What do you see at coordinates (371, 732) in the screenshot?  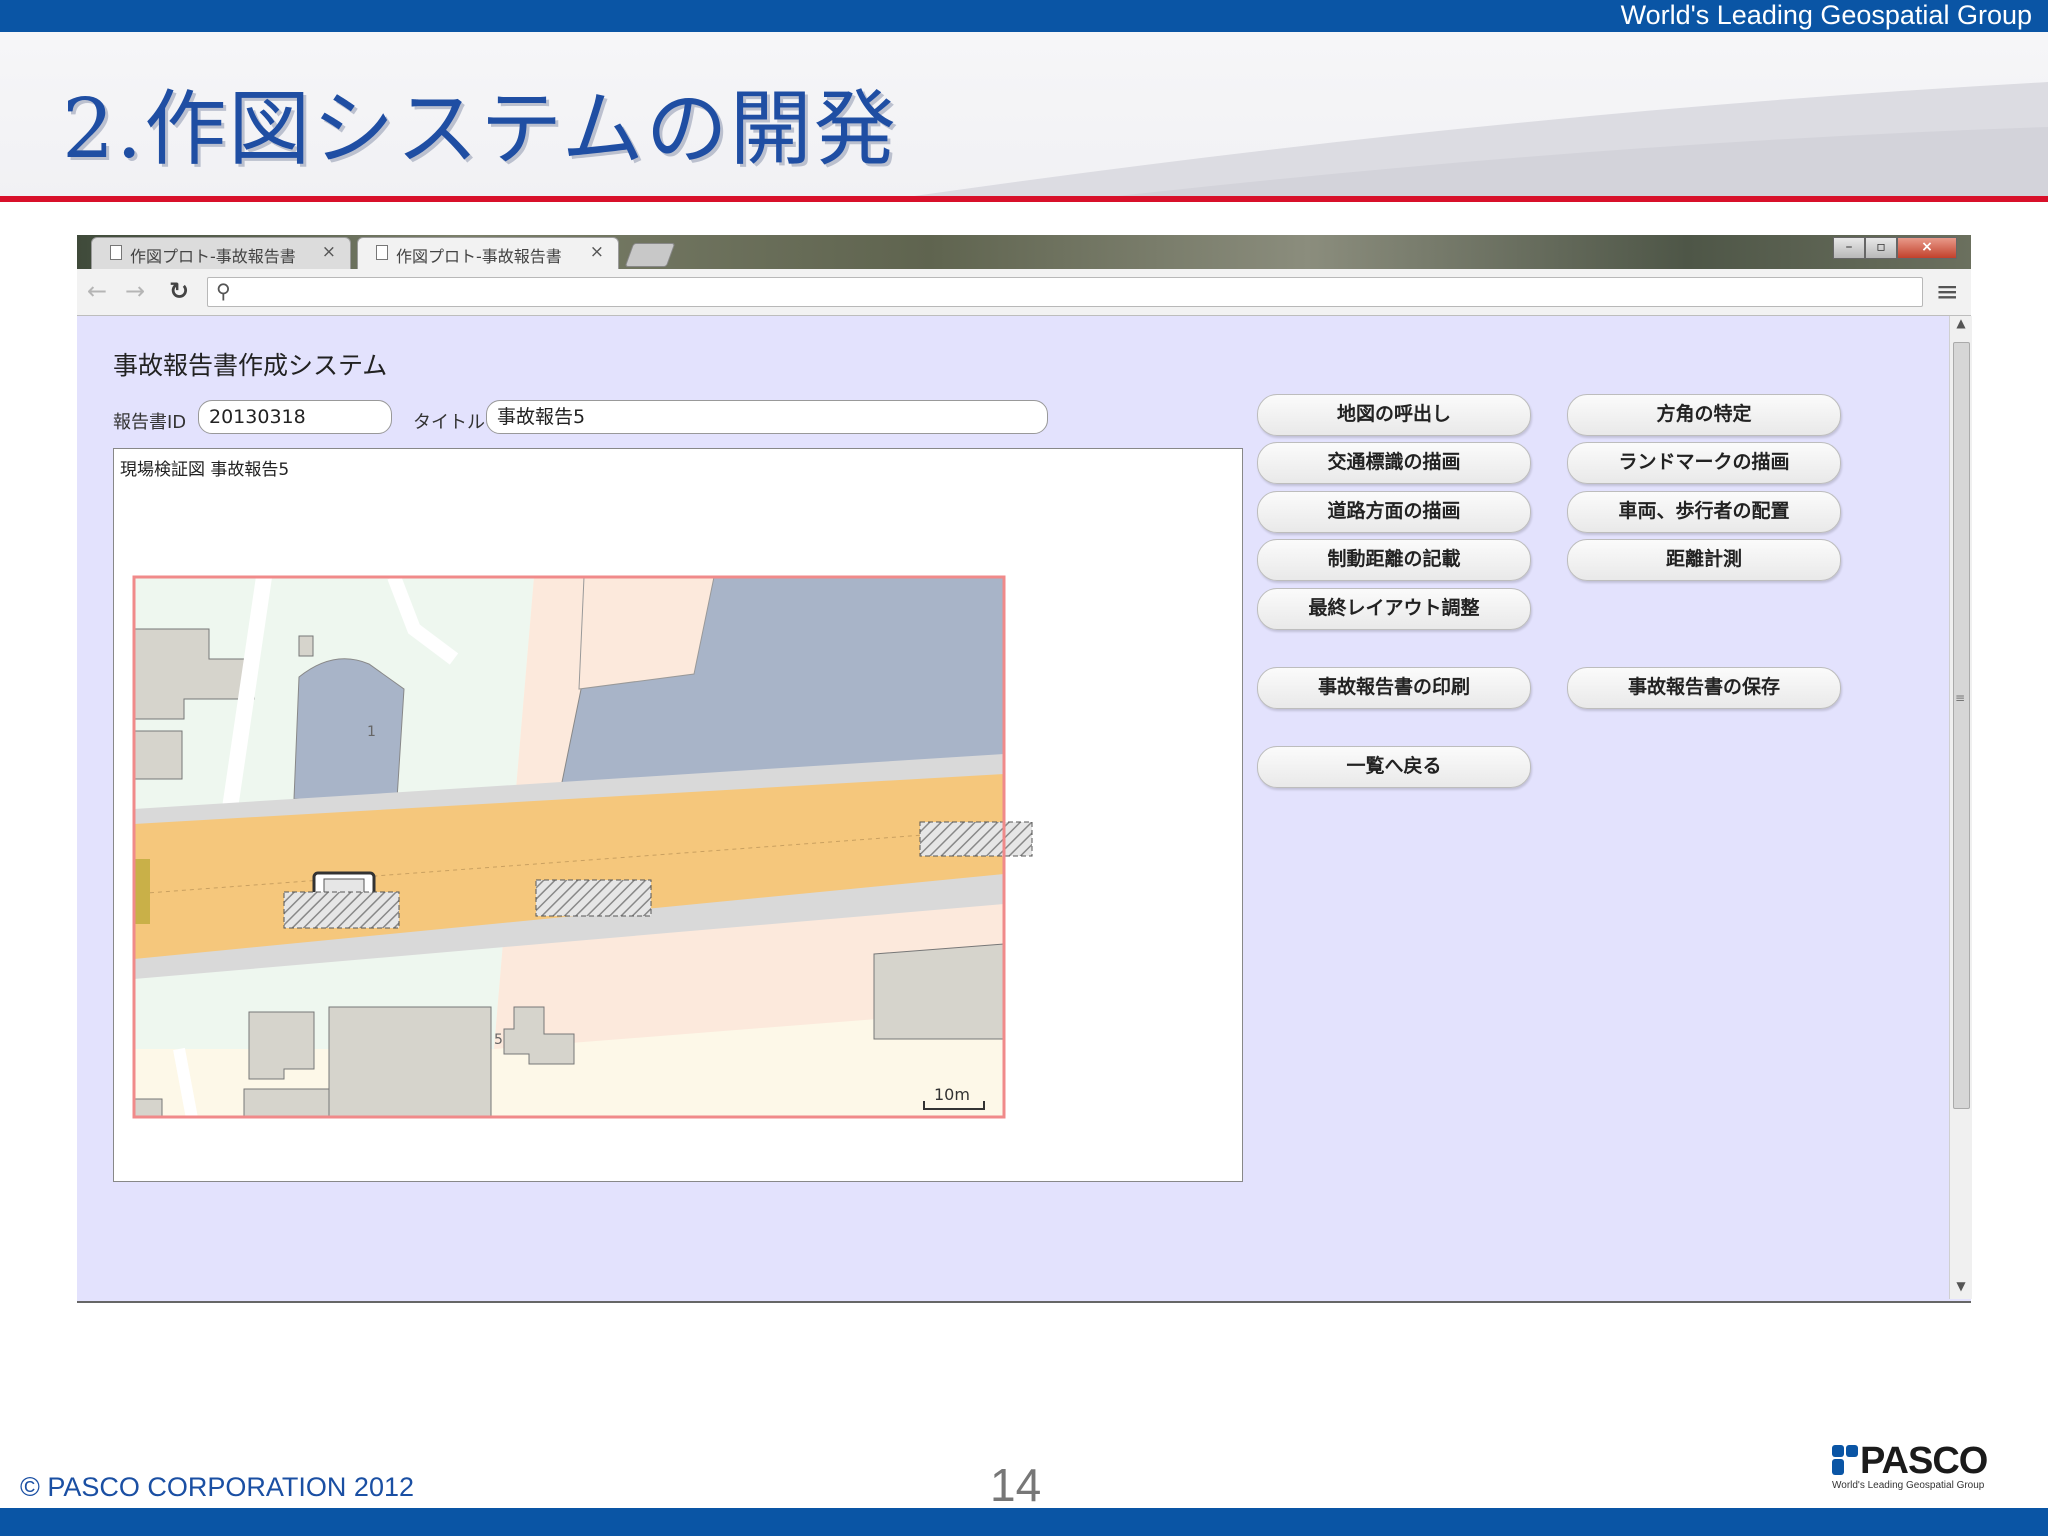 I see `building-number: 1` at bounding box center [371, 732].